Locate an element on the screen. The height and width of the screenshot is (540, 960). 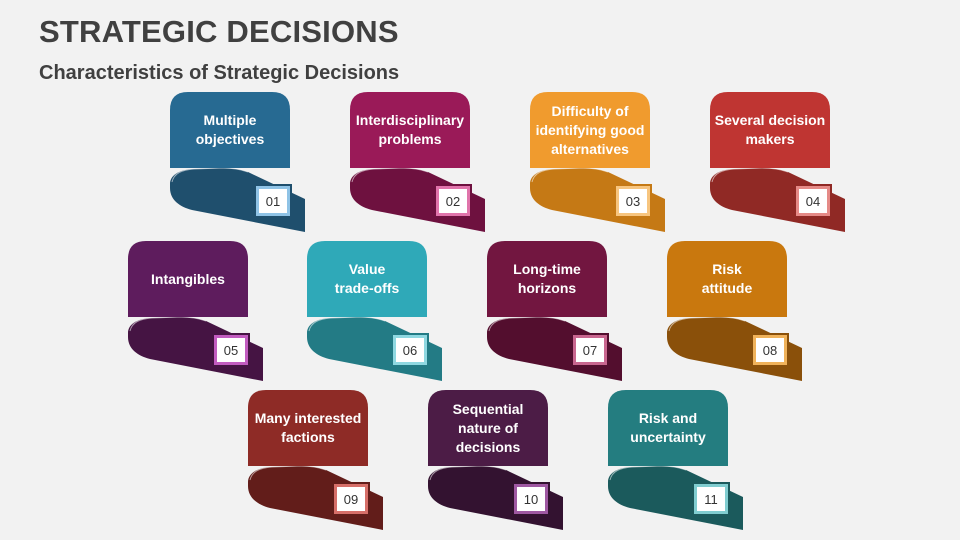
characteristic-label: Several decision makers is located at coordinates (770, 129).